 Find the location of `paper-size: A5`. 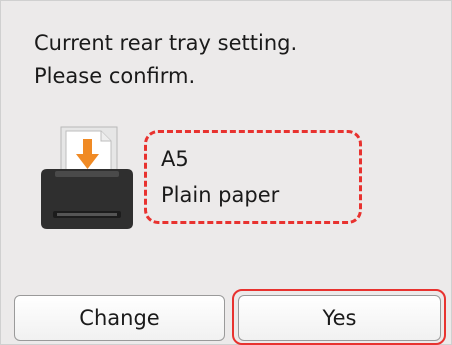

paper-size: A5 is located at coordinates (175, 159).